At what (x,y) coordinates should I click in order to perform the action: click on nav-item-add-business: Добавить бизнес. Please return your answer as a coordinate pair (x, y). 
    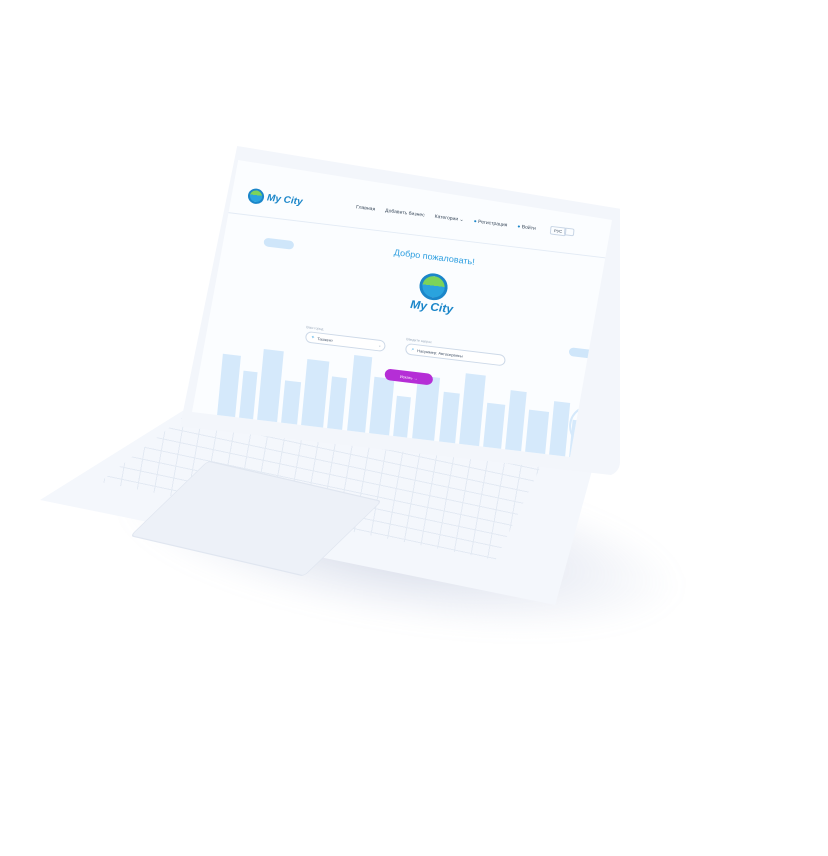
    Looking at the image, I should click on (405, 213).